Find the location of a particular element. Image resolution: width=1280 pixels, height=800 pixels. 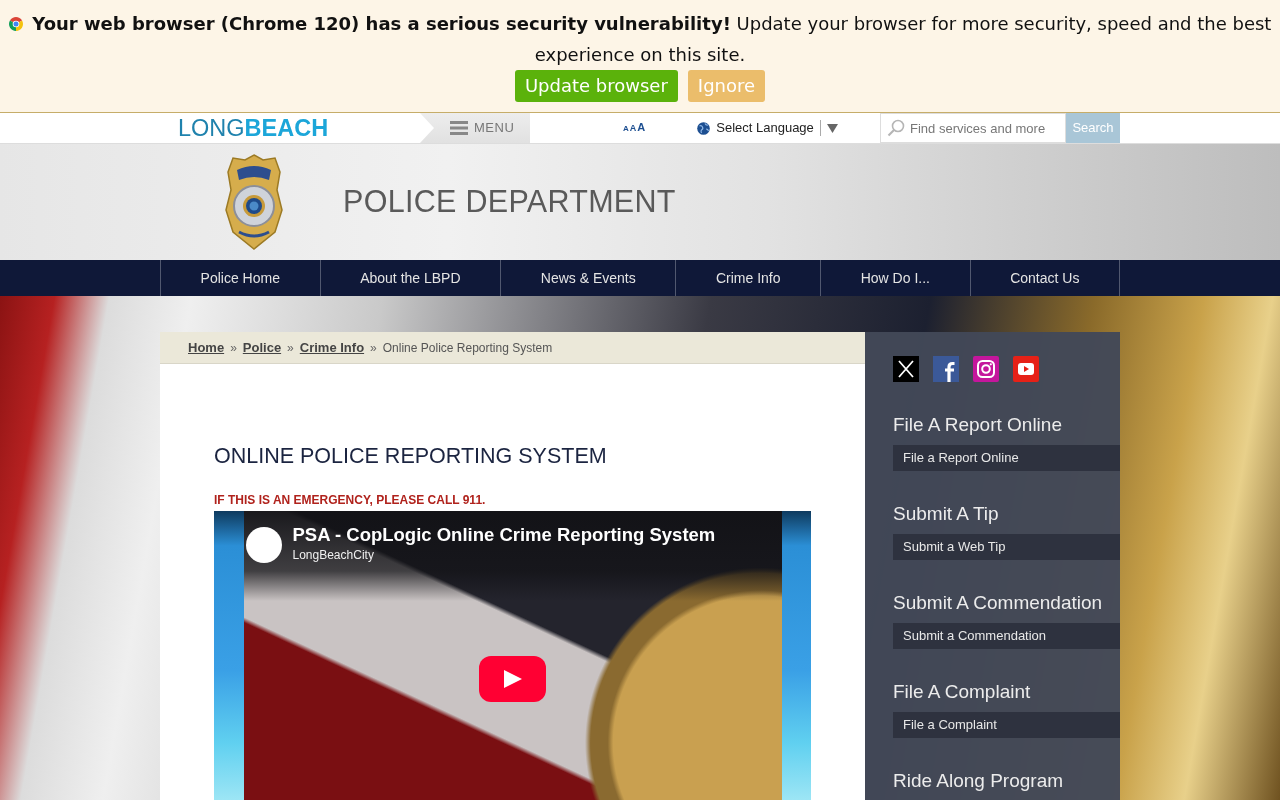

breadcrumb-link: Police is located at coordinates (262, 347).